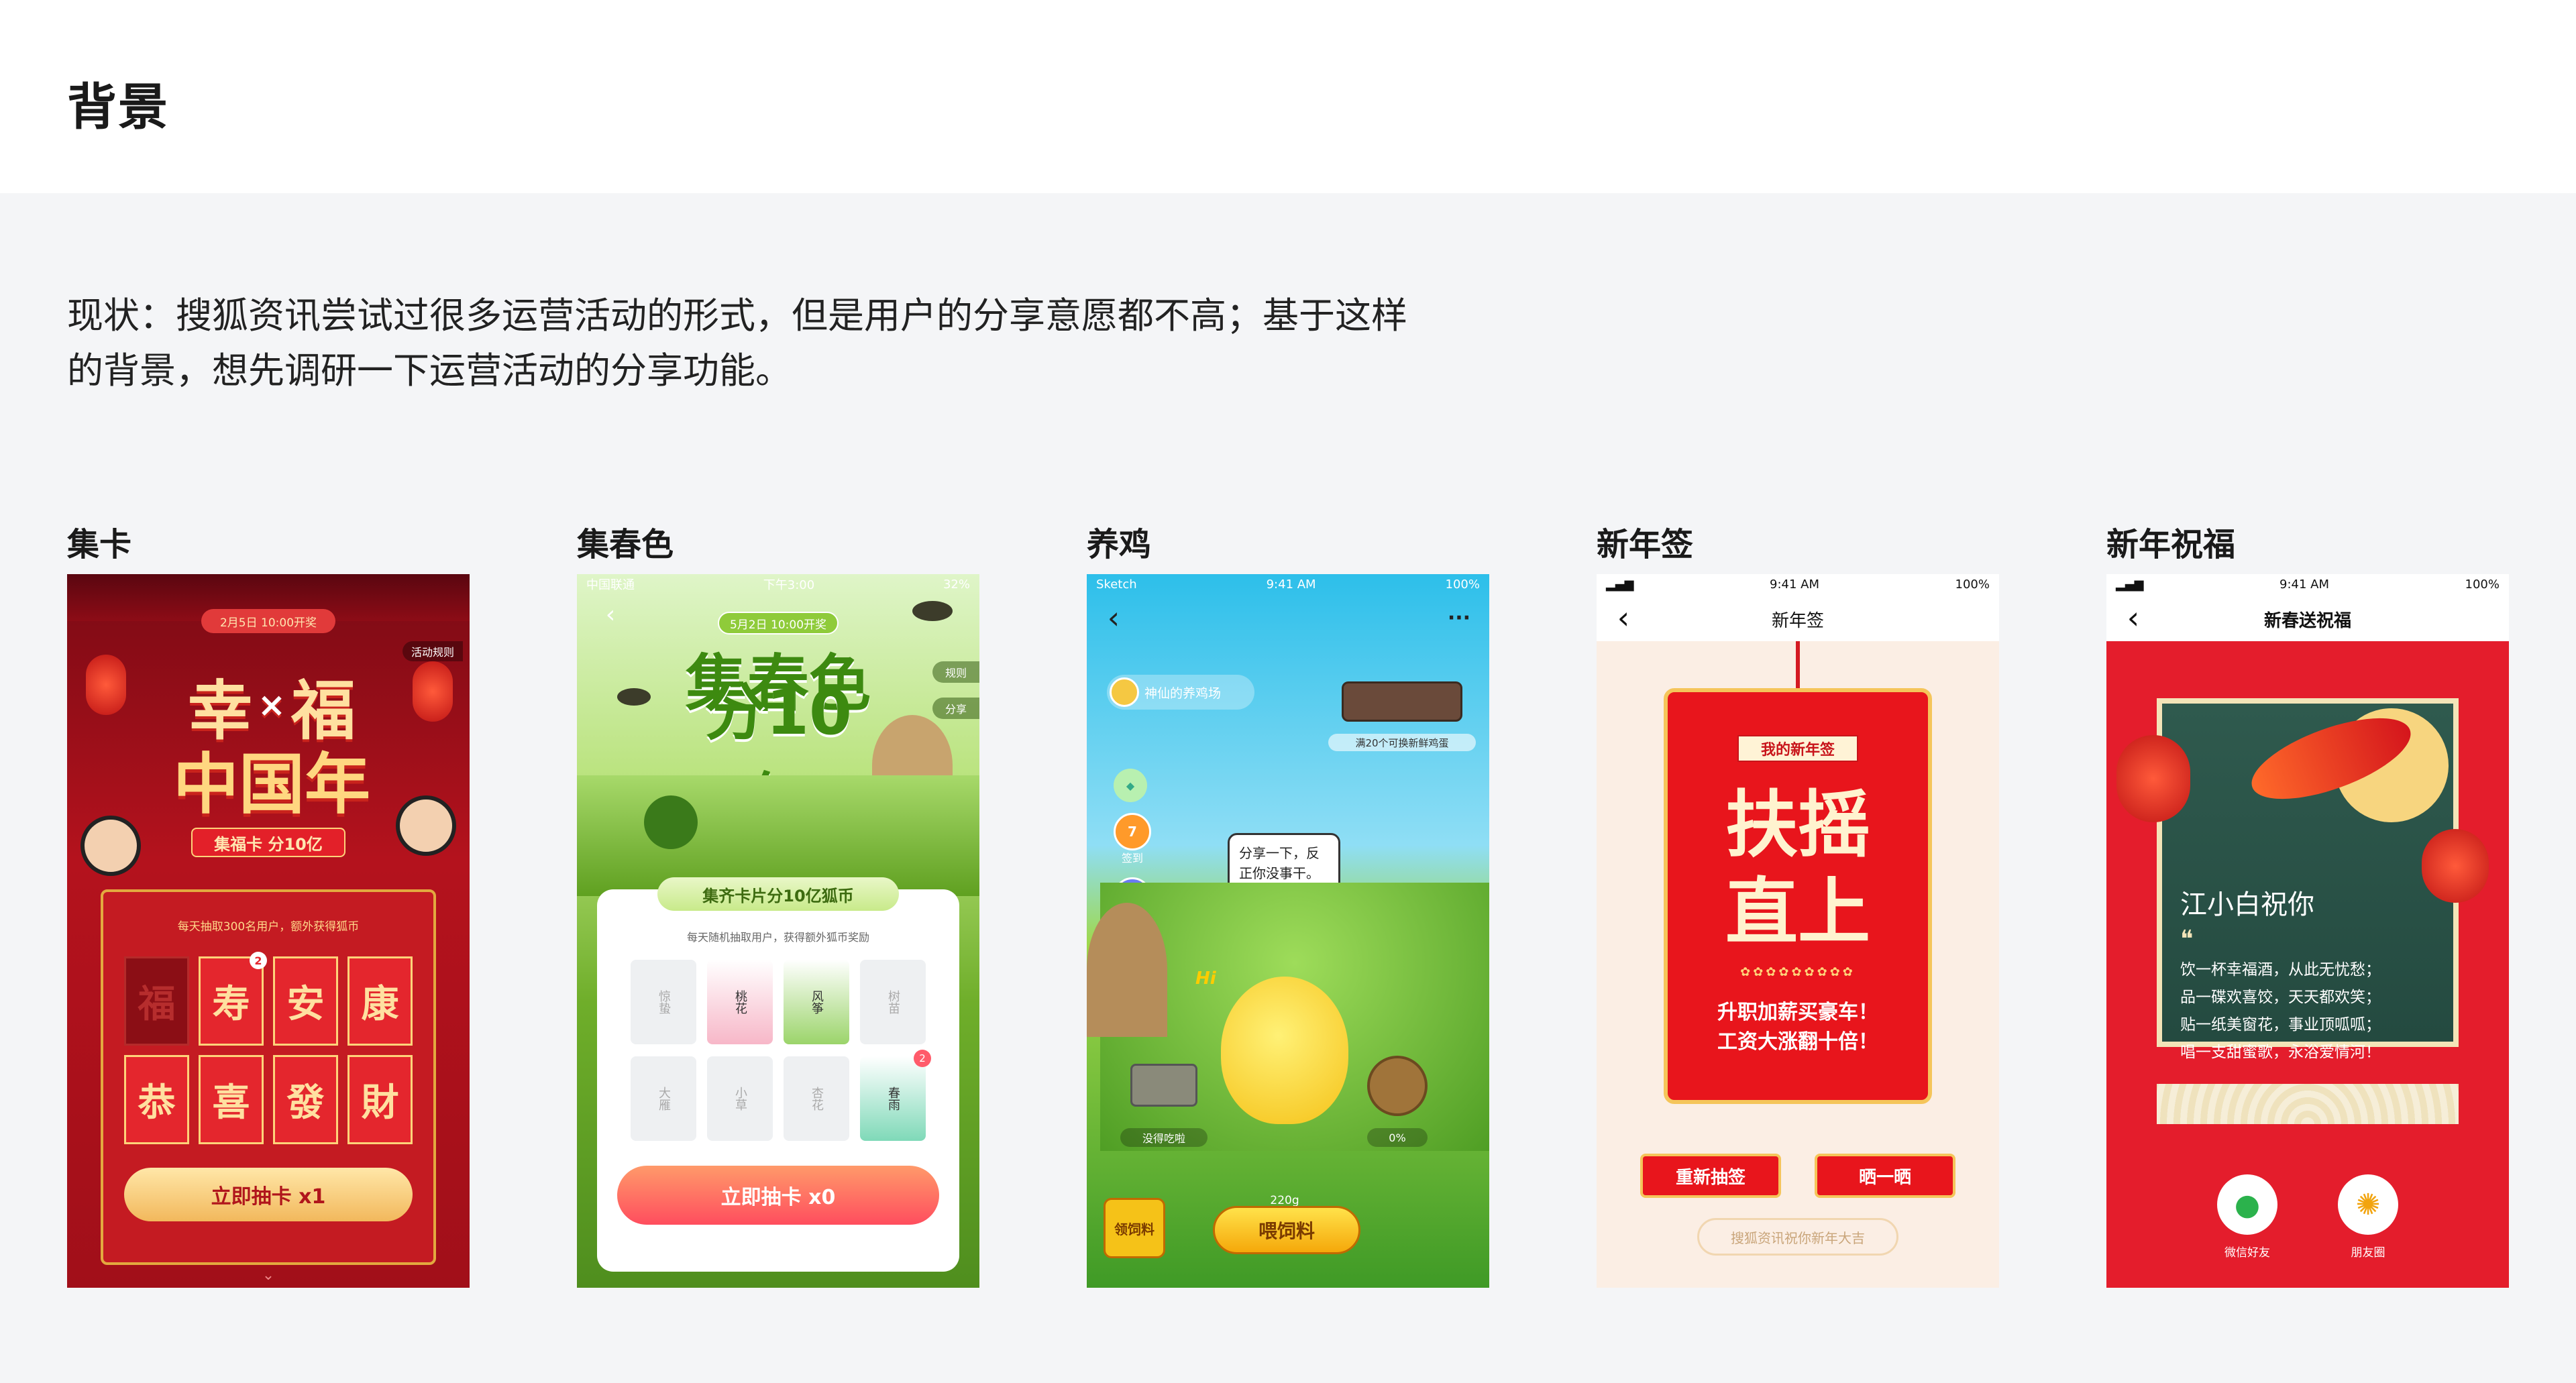  Describe the element at coordinates (956, 584) in the screenshot. I see `battery: 32%` at that location.